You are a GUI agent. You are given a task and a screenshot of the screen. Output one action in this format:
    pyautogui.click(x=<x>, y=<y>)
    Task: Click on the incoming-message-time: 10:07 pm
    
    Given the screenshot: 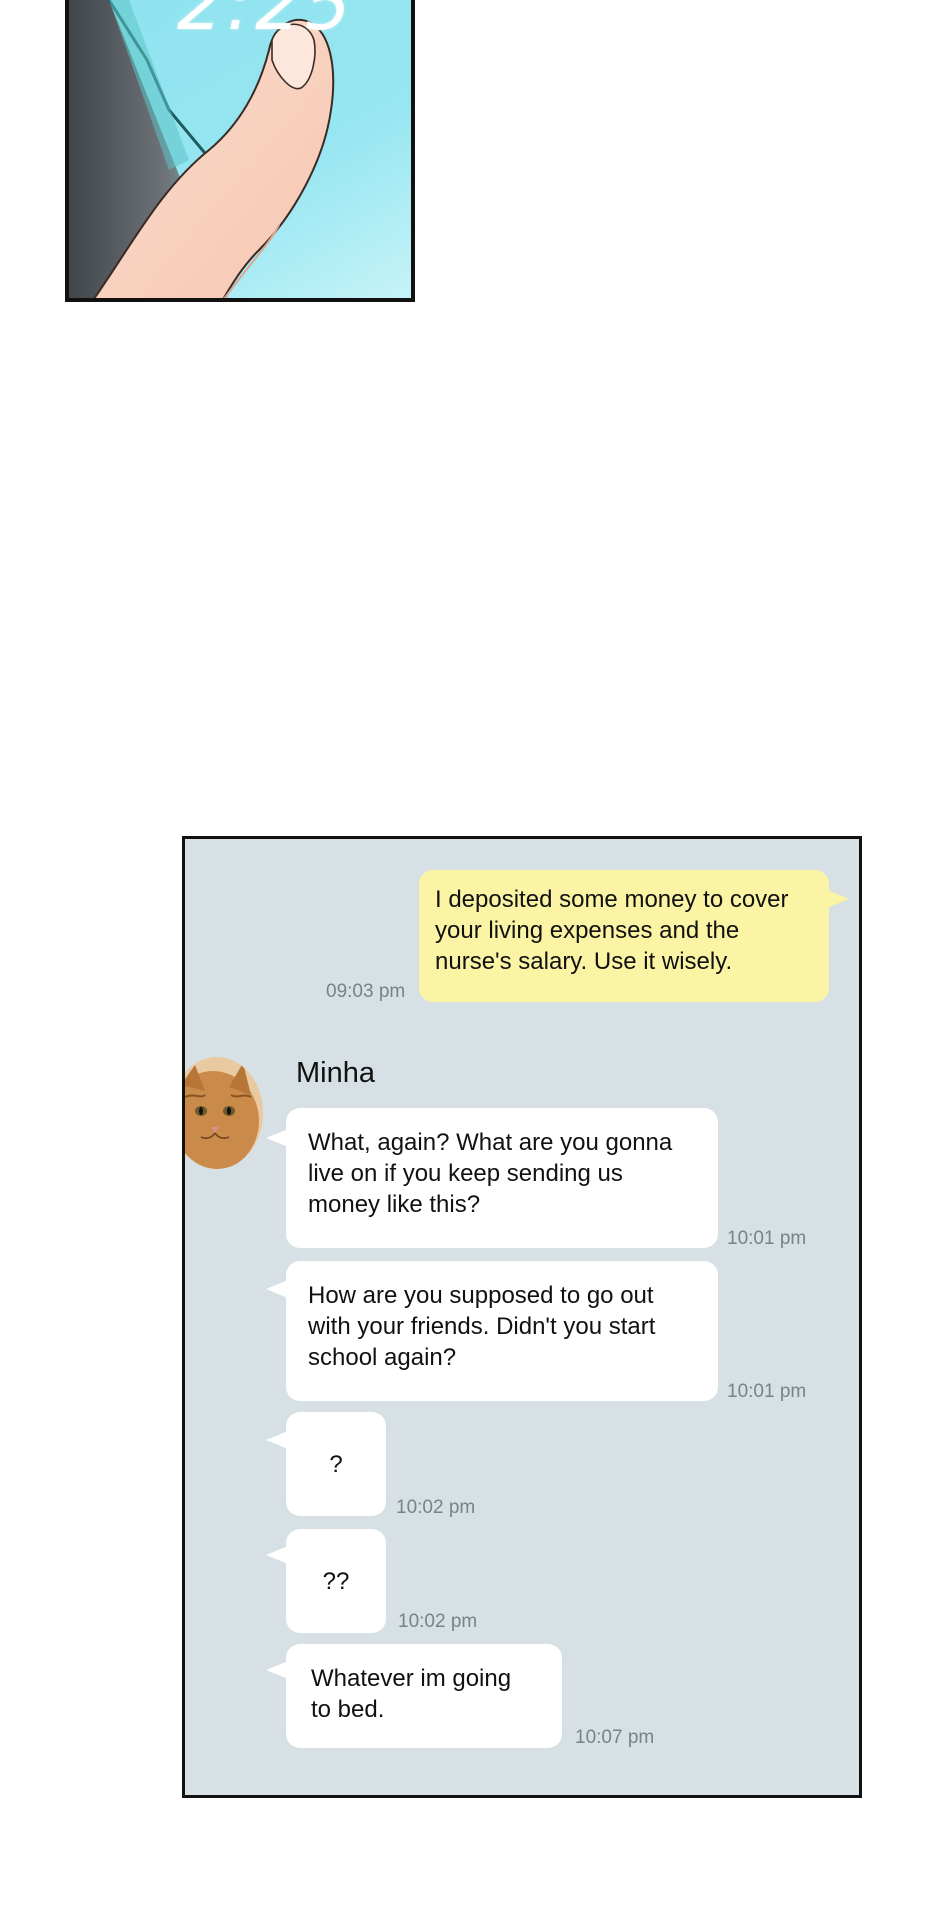 What is the action you would take?
    pyautogui.click(x=615, y=1737)
    